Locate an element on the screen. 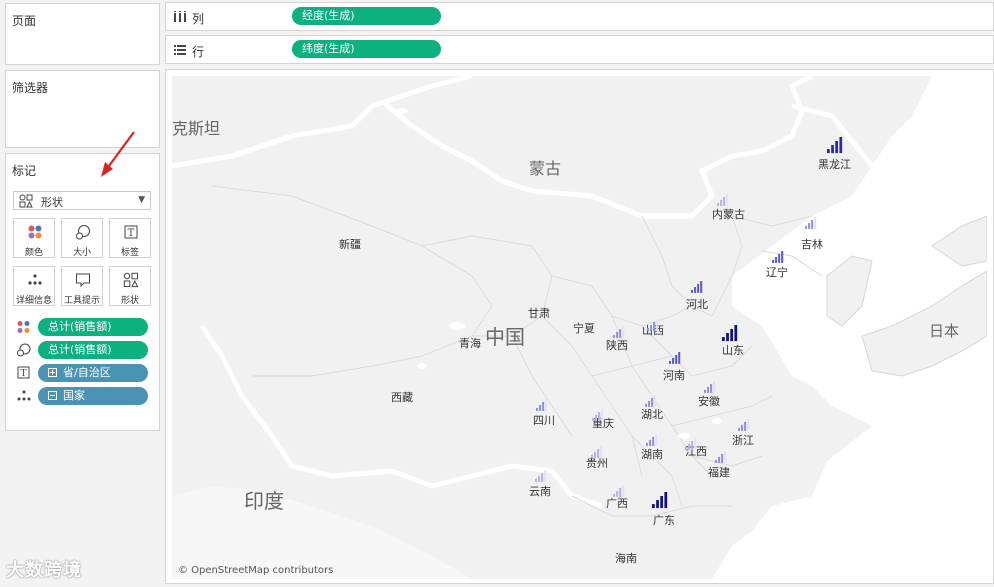 The width and height of the screenshot is (994, 587). svg-text: T is located at coordinates (23, 374).